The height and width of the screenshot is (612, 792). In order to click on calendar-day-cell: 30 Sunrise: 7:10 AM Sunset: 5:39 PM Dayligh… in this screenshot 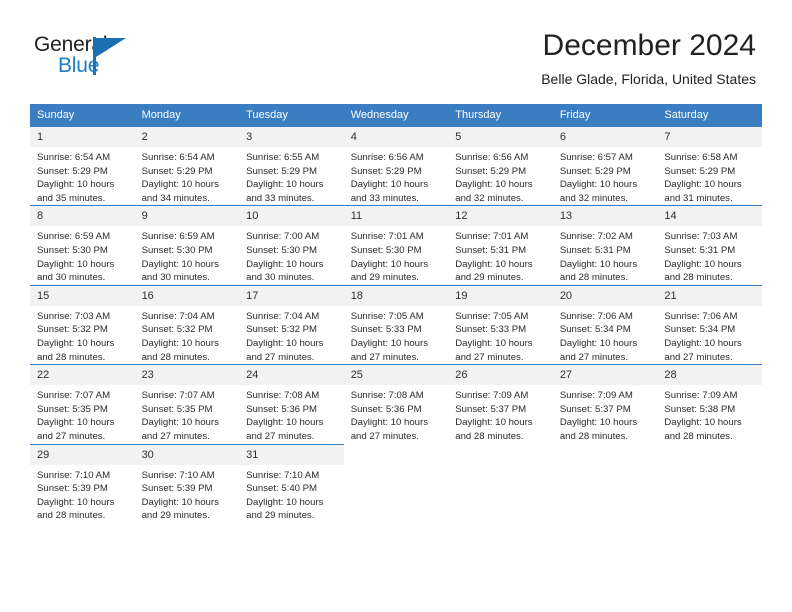, I will do `click(187, 483)`.